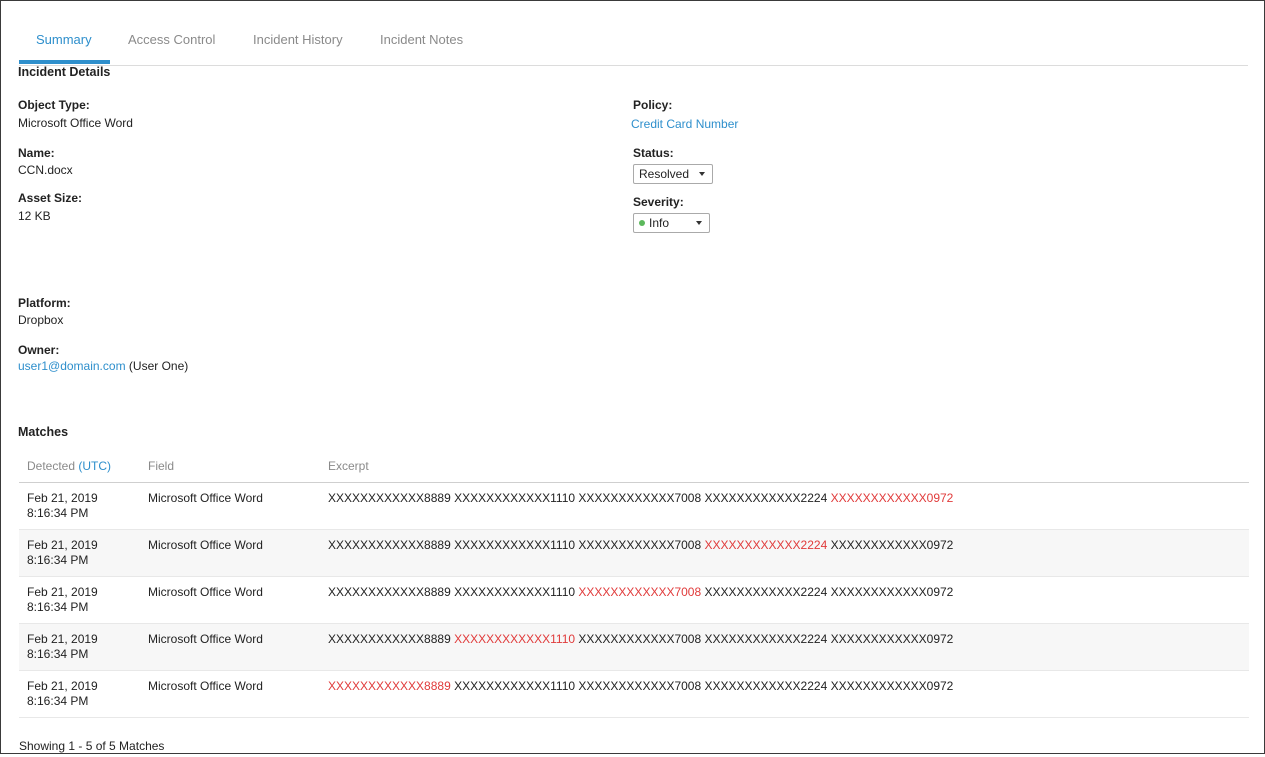 The width and height of the screenshot is (1265, 757). What do you see at coordinates (64, 72) in the screenshot?
I see `incident-details-title: Incident Details` at bounding box center [64, 72].